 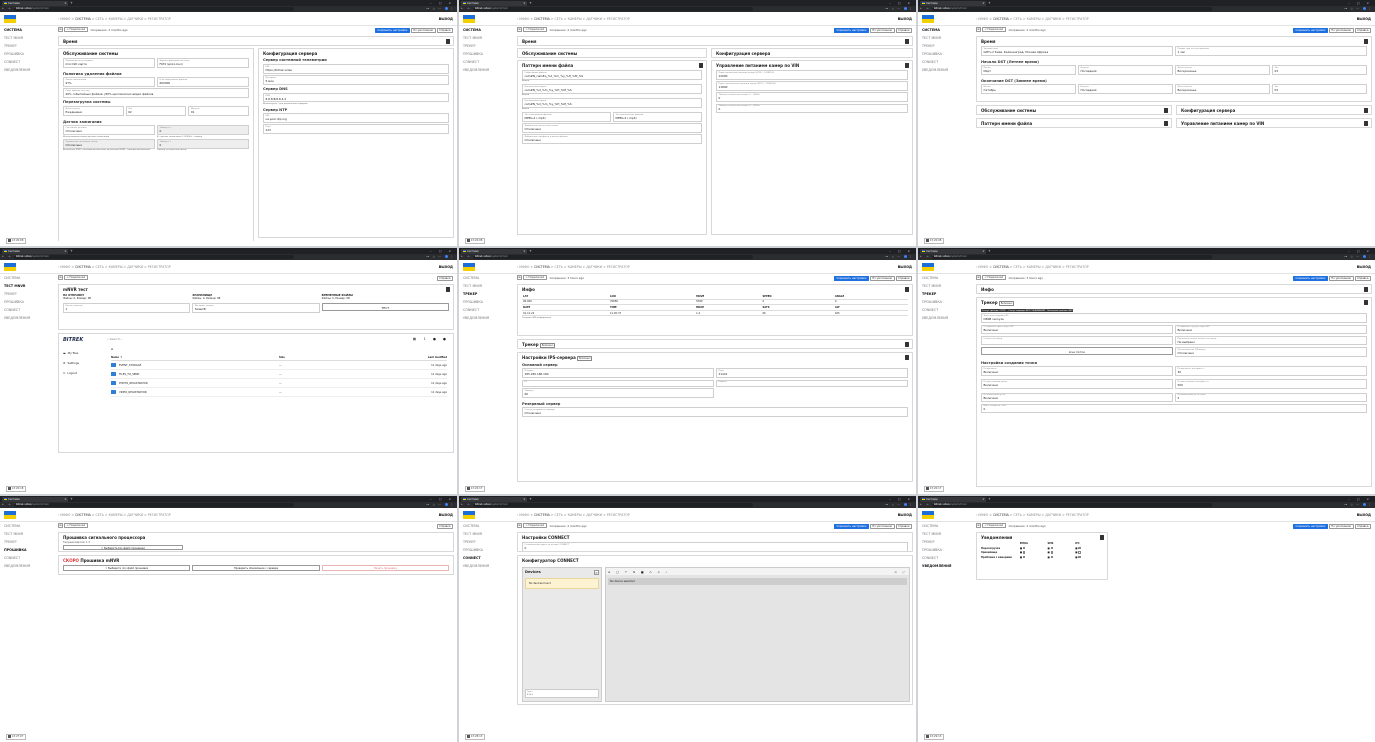 What do you see at coordinates (1271, 371) in the screenshot?
I see `form-field: По времени, интервал, с 30` at bounding box center [1271, 371].